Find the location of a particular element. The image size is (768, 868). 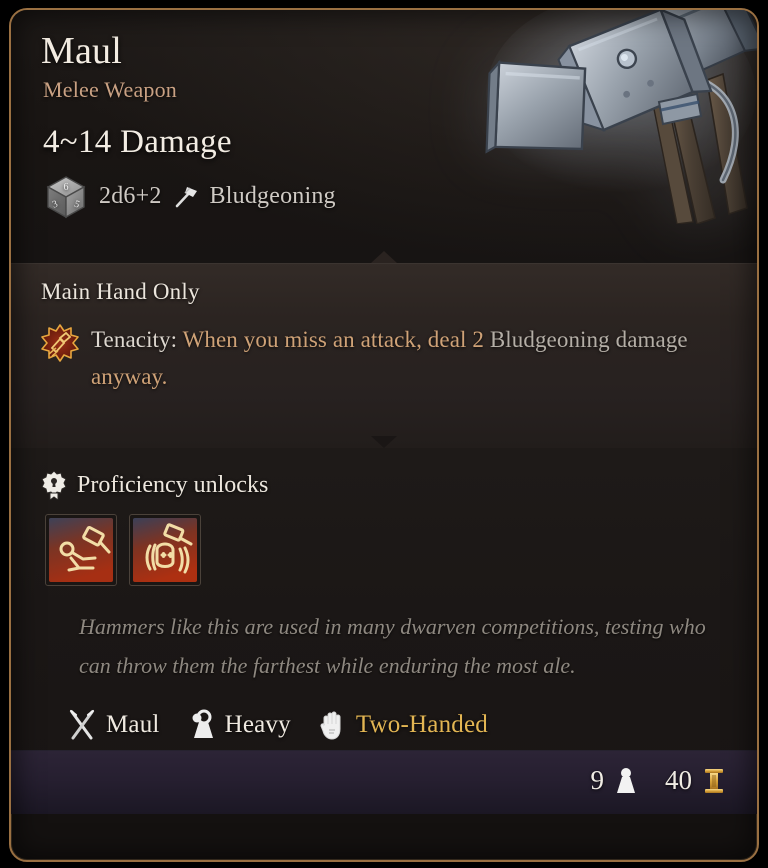

tag-label: Heavy is located at coordinates (257, 724).